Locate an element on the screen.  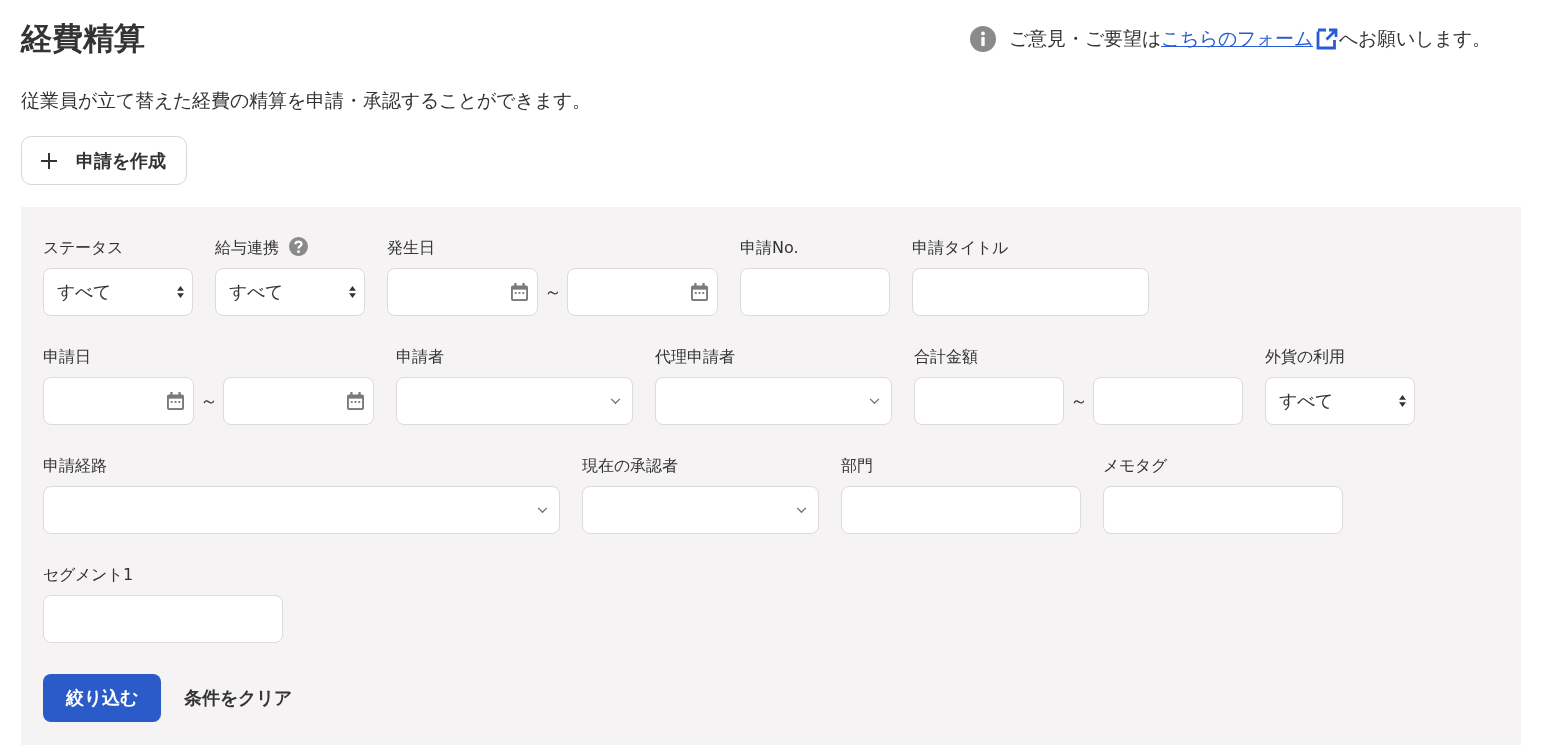
field-label: 申請経路 is located at coordinates (75, 466).